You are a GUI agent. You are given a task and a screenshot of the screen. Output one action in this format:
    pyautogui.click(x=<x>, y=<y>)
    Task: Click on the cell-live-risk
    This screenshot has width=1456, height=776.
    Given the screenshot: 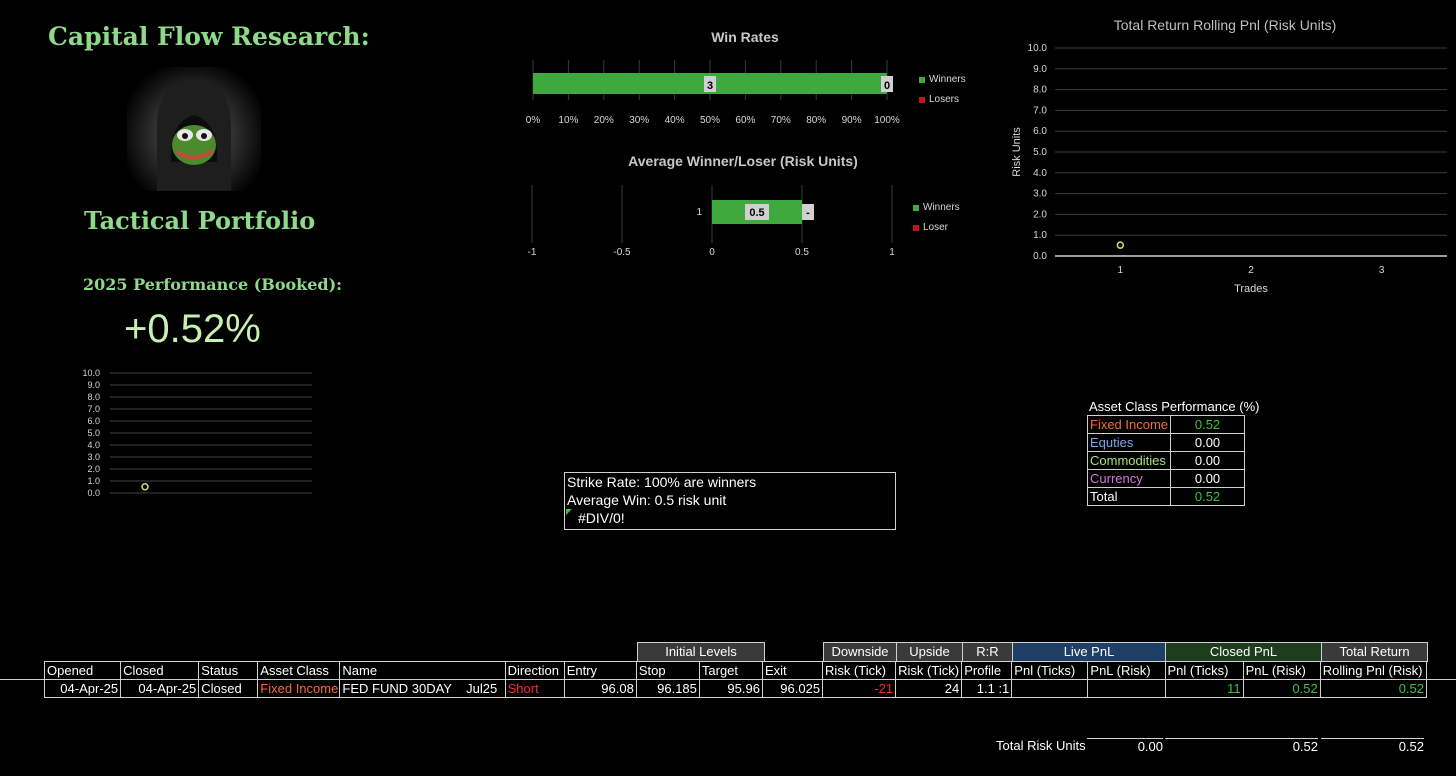 What is the action you would take?
    pyautogui.click(x=1126, y=688)
    